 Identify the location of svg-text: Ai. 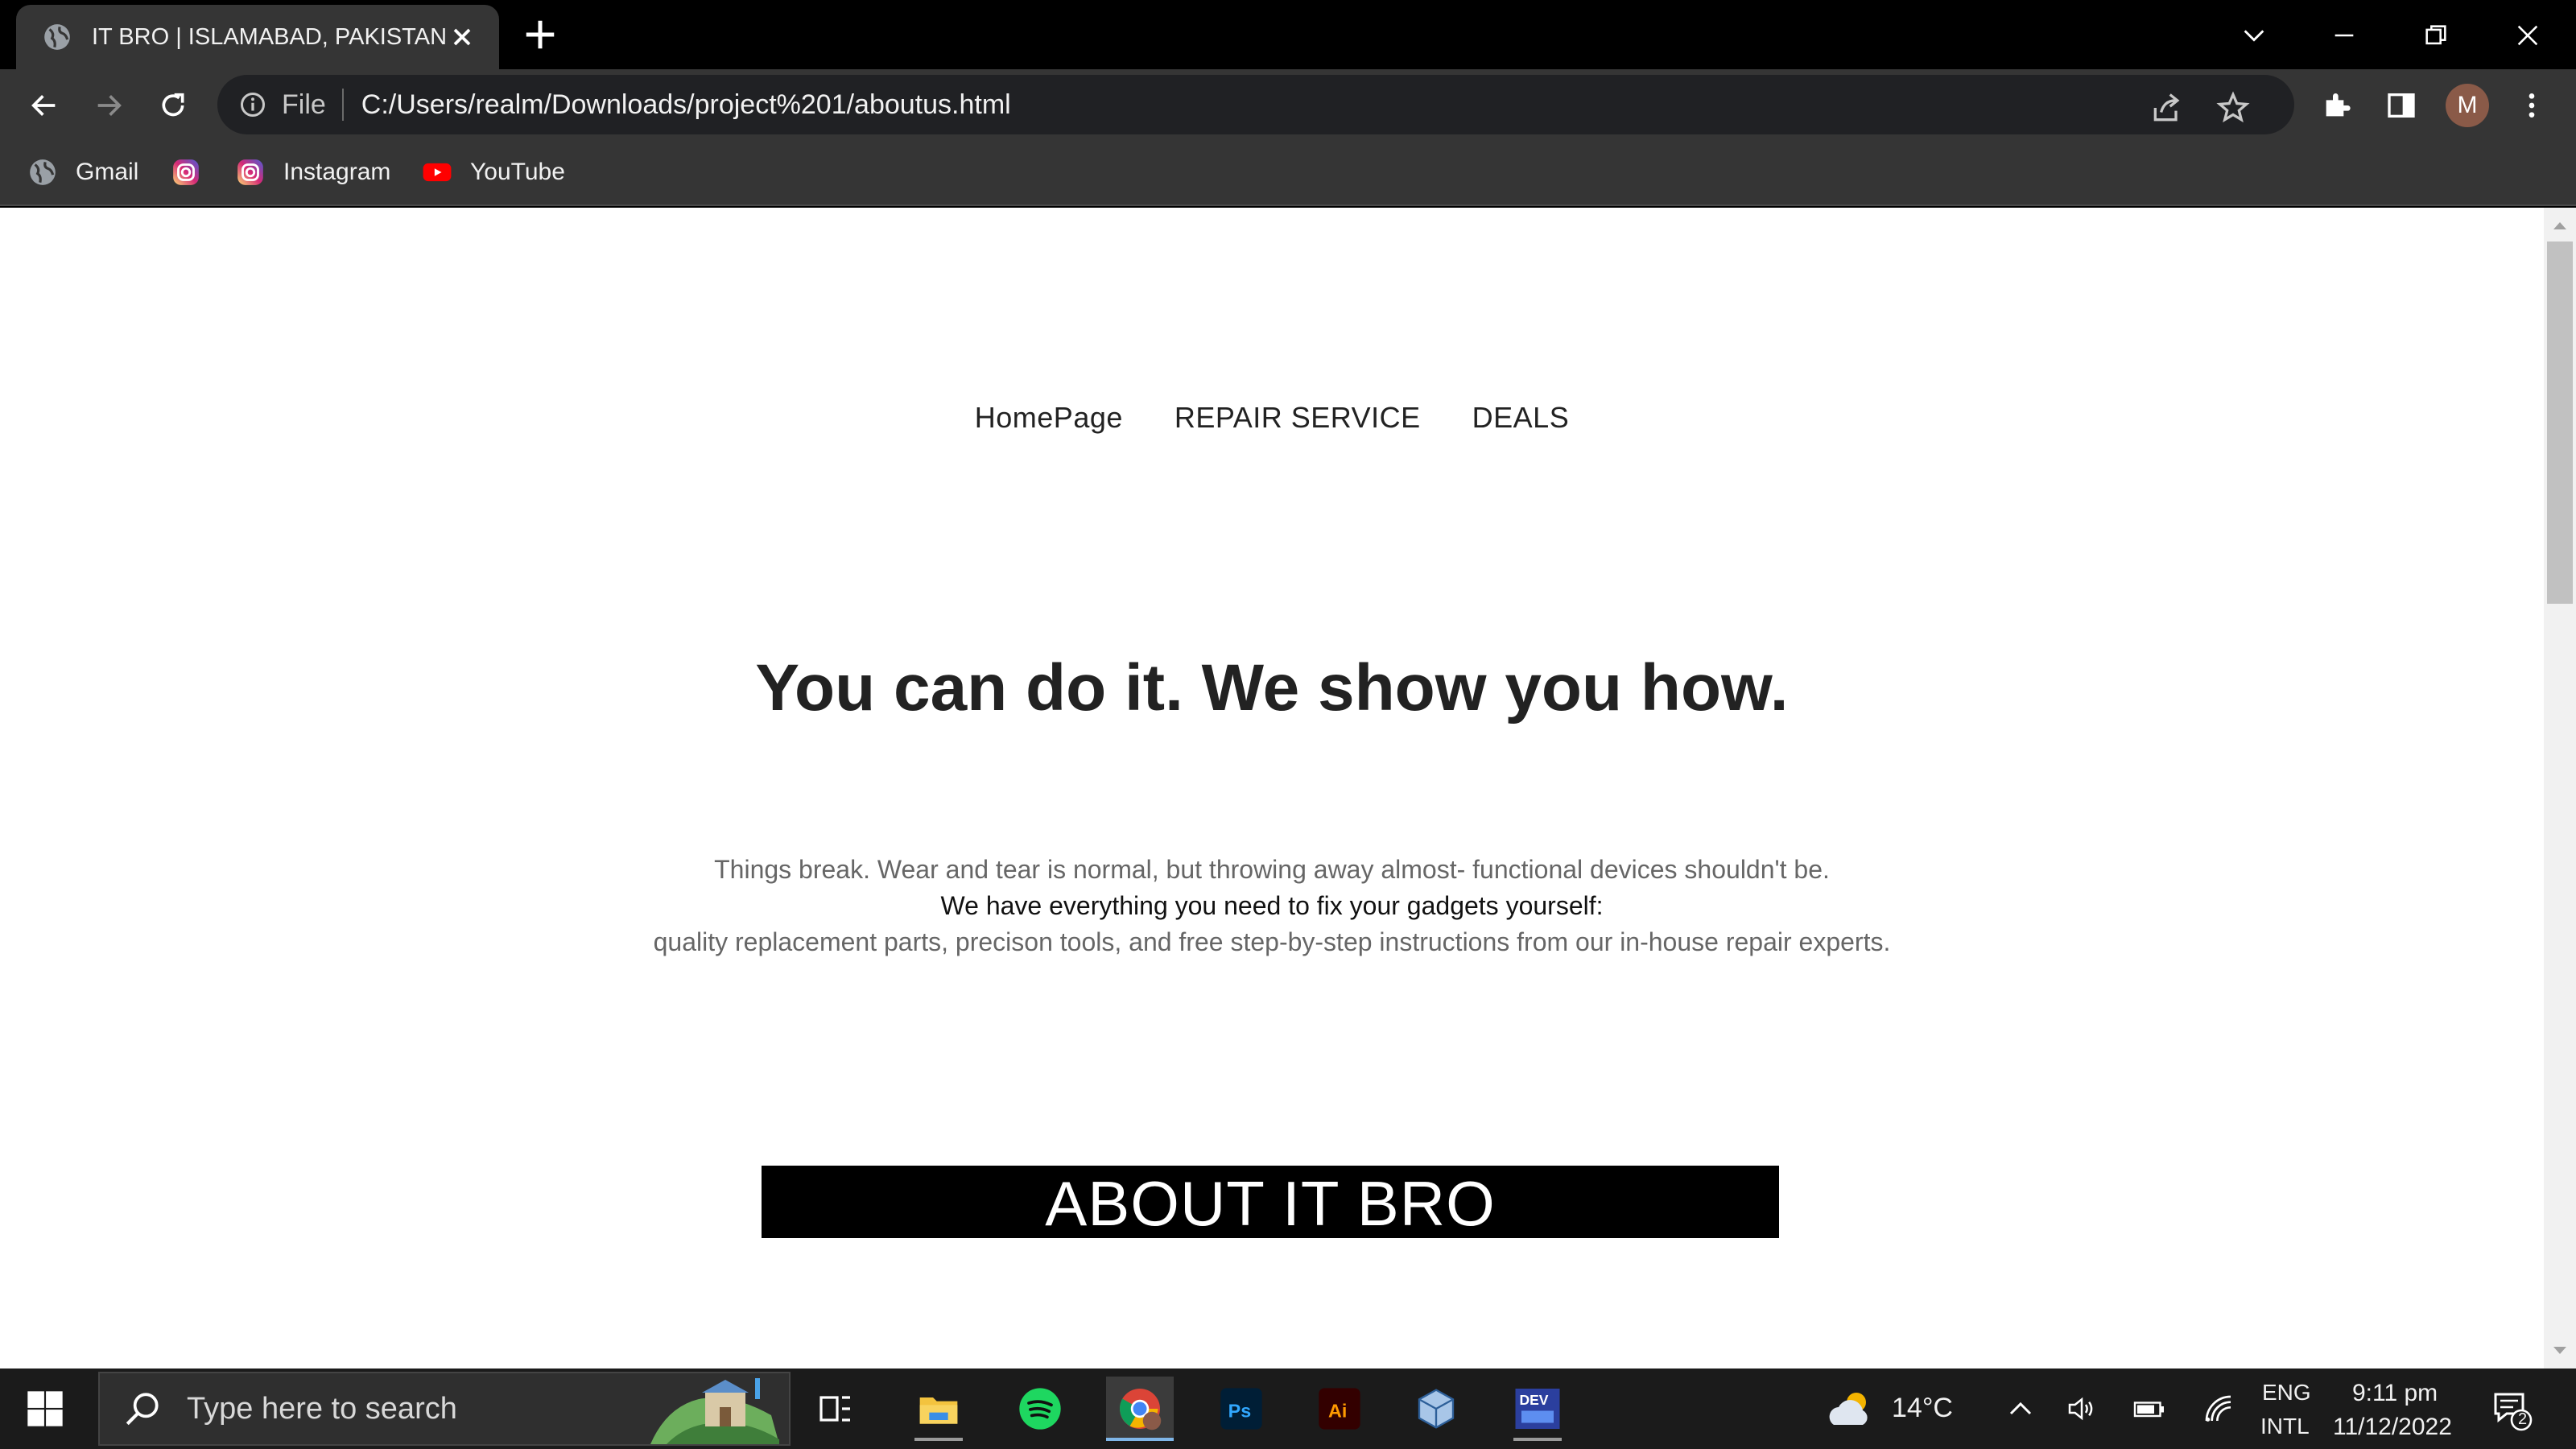
(1337, 1411).